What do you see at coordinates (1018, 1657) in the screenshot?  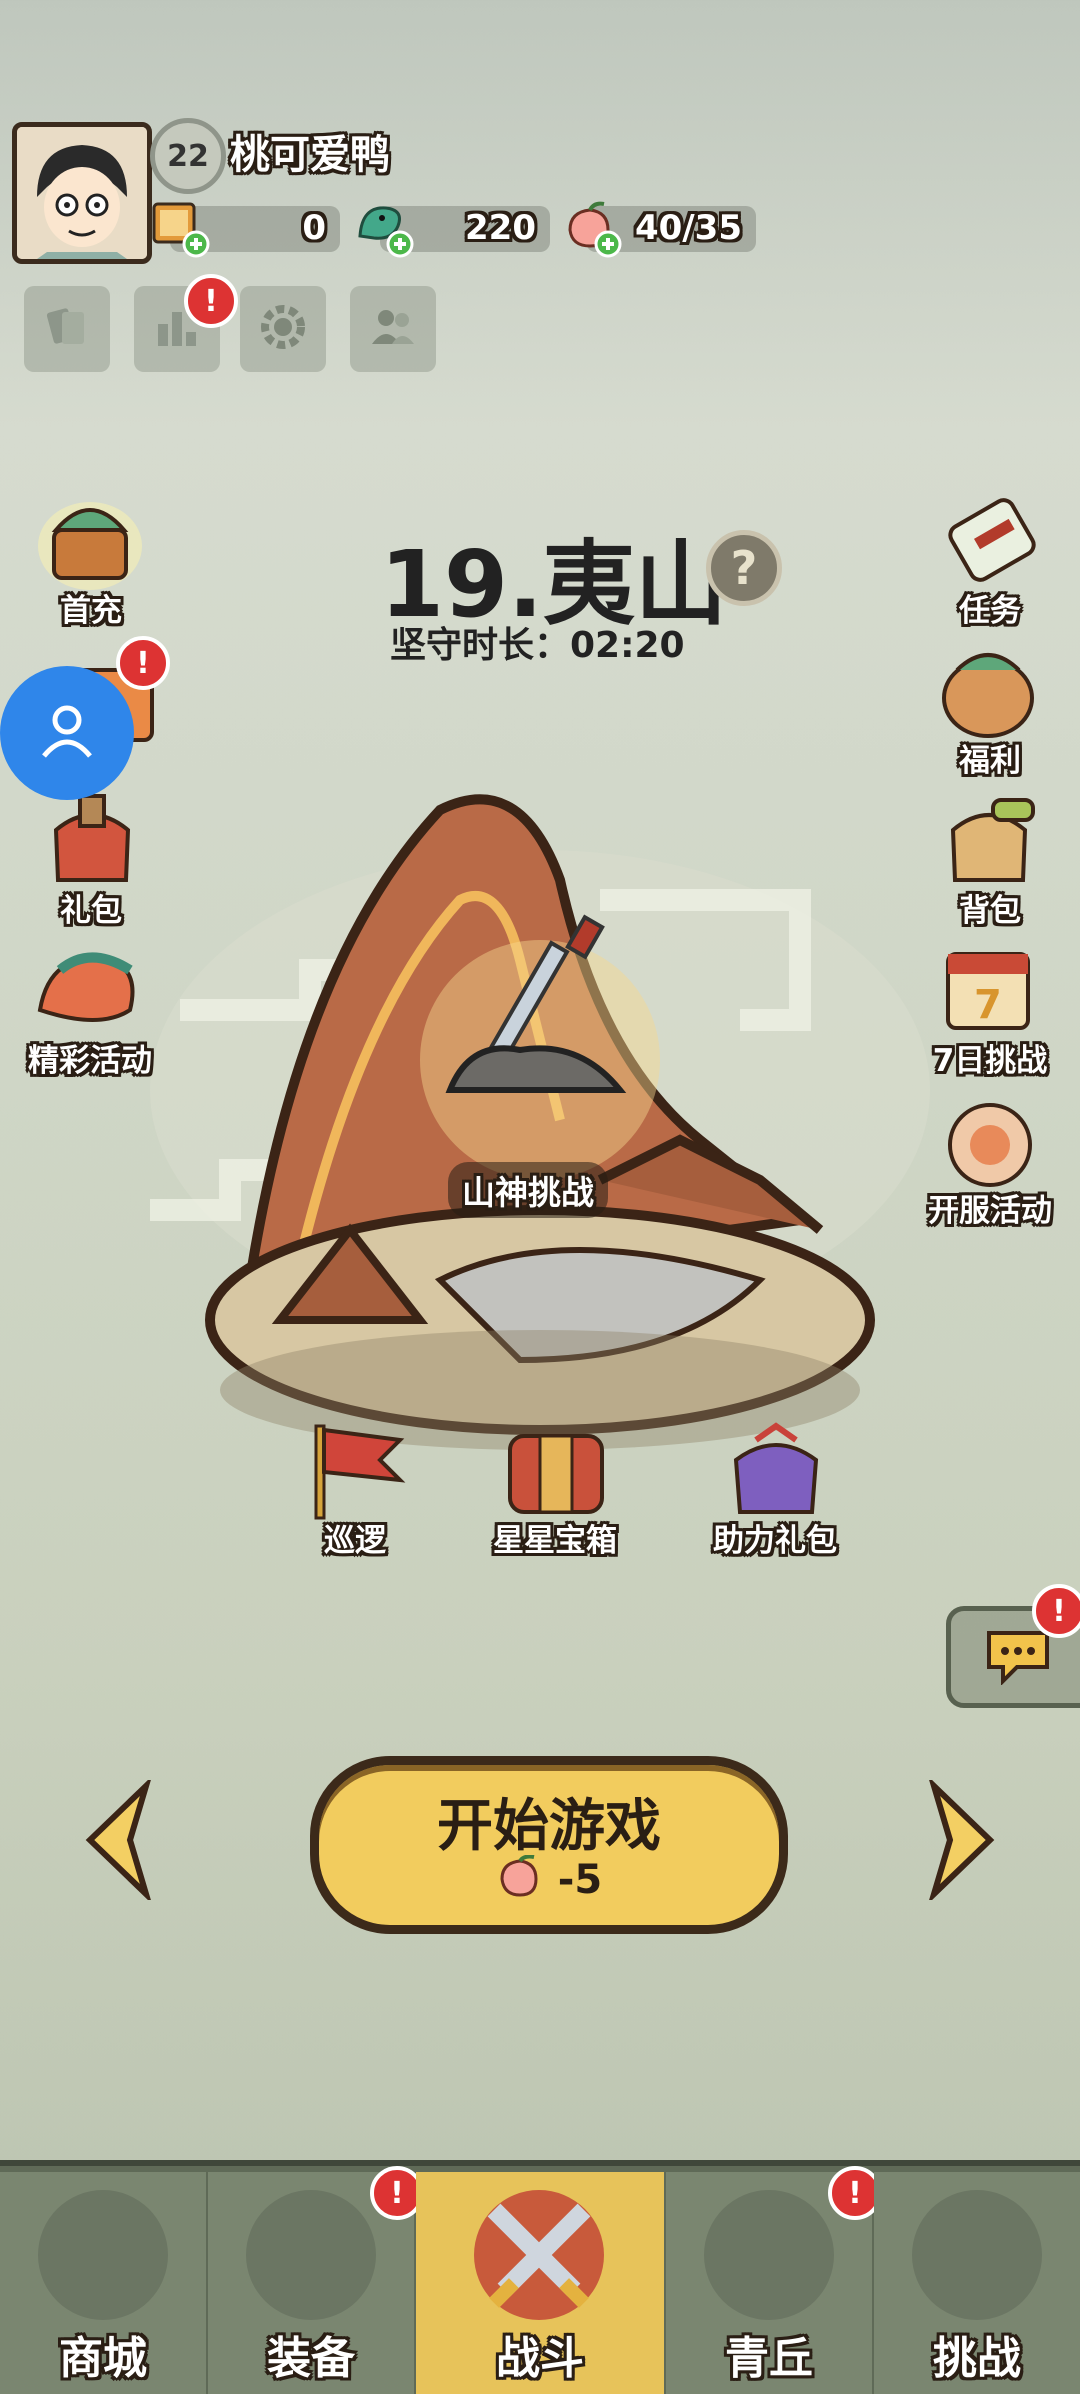 I see `chat-bubble-icon` at bounding box center [1018, 1657].